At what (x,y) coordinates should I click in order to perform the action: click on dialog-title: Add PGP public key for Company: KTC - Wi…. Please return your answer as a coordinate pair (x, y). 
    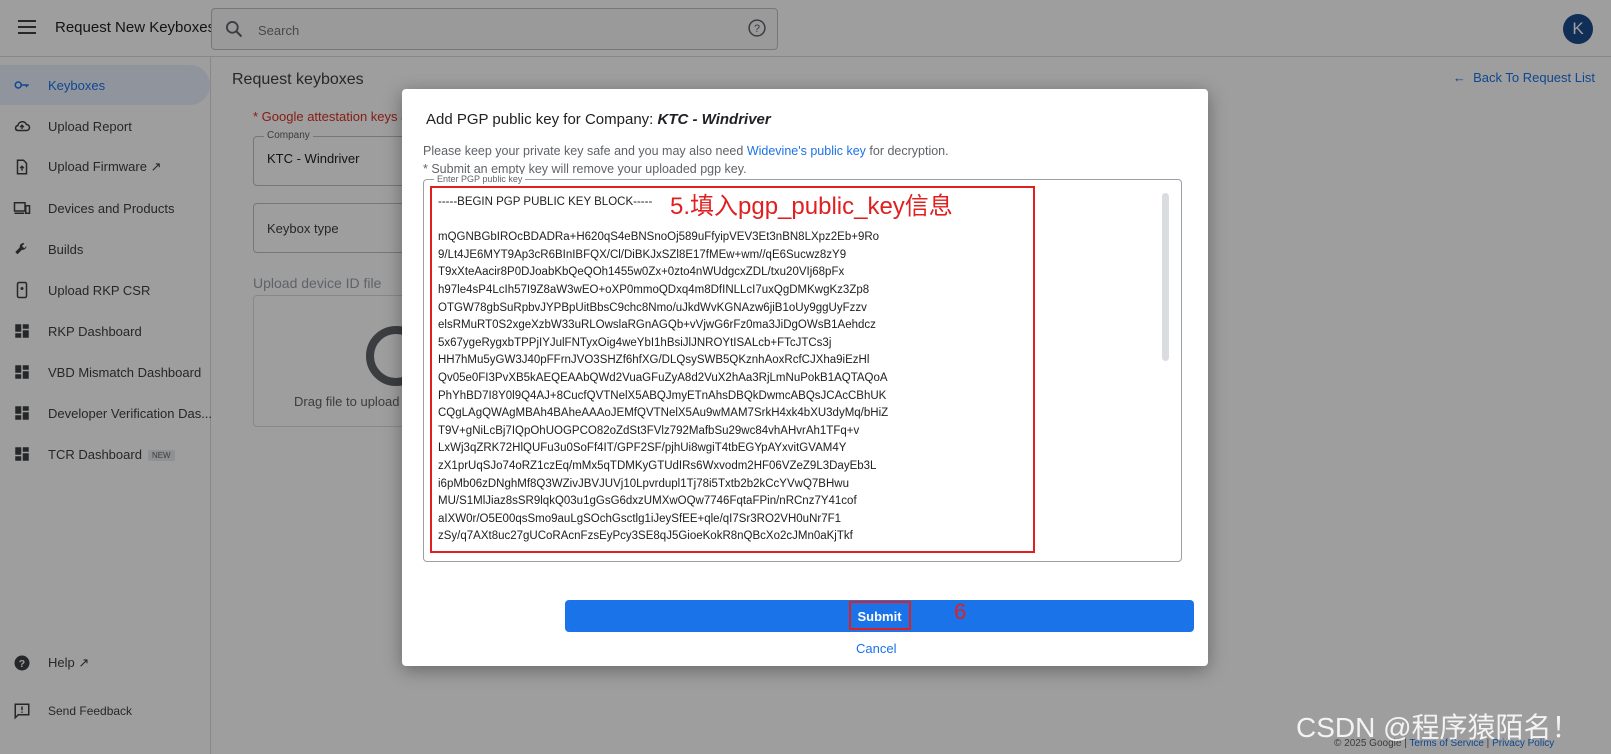
    Looking at the image, I should click on (598, 119).